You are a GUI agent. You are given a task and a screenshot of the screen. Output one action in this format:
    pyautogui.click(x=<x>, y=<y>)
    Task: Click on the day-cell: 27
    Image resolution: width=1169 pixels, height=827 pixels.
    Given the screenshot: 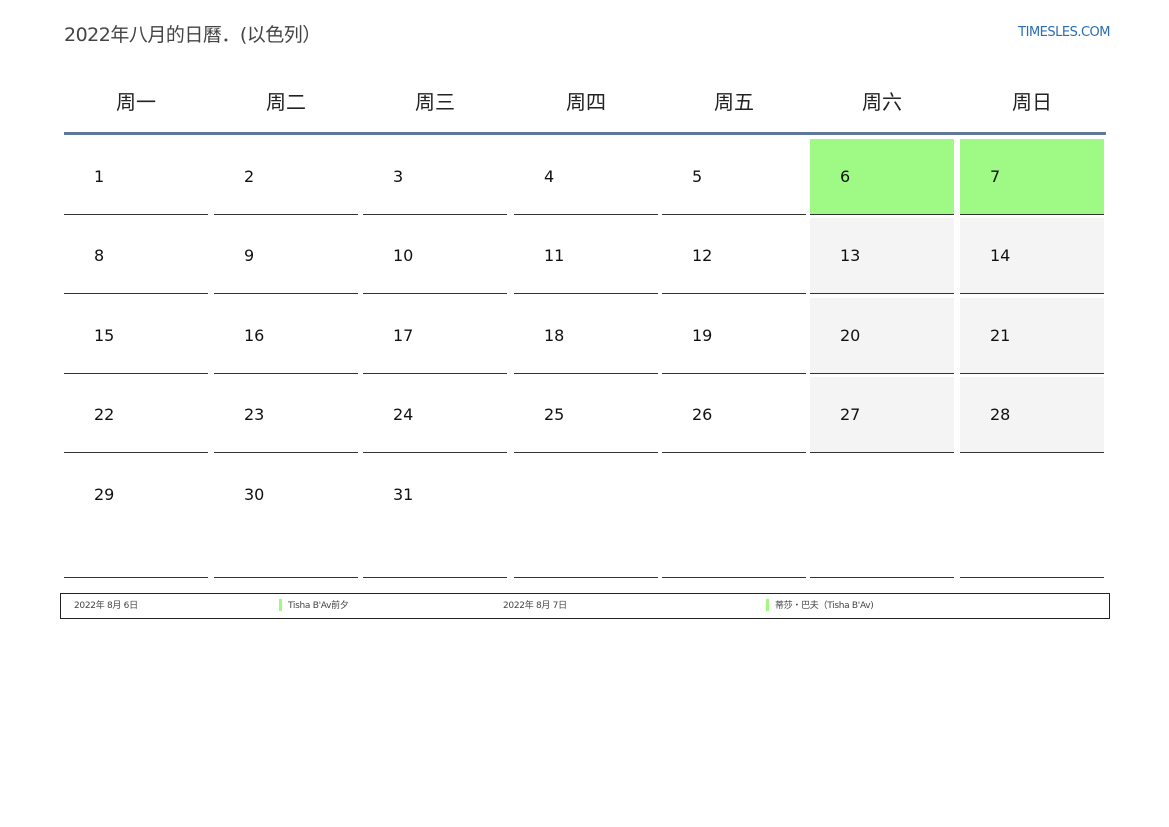 What is the action you would take?
    pyautogui.click(x=882, y=415)
    